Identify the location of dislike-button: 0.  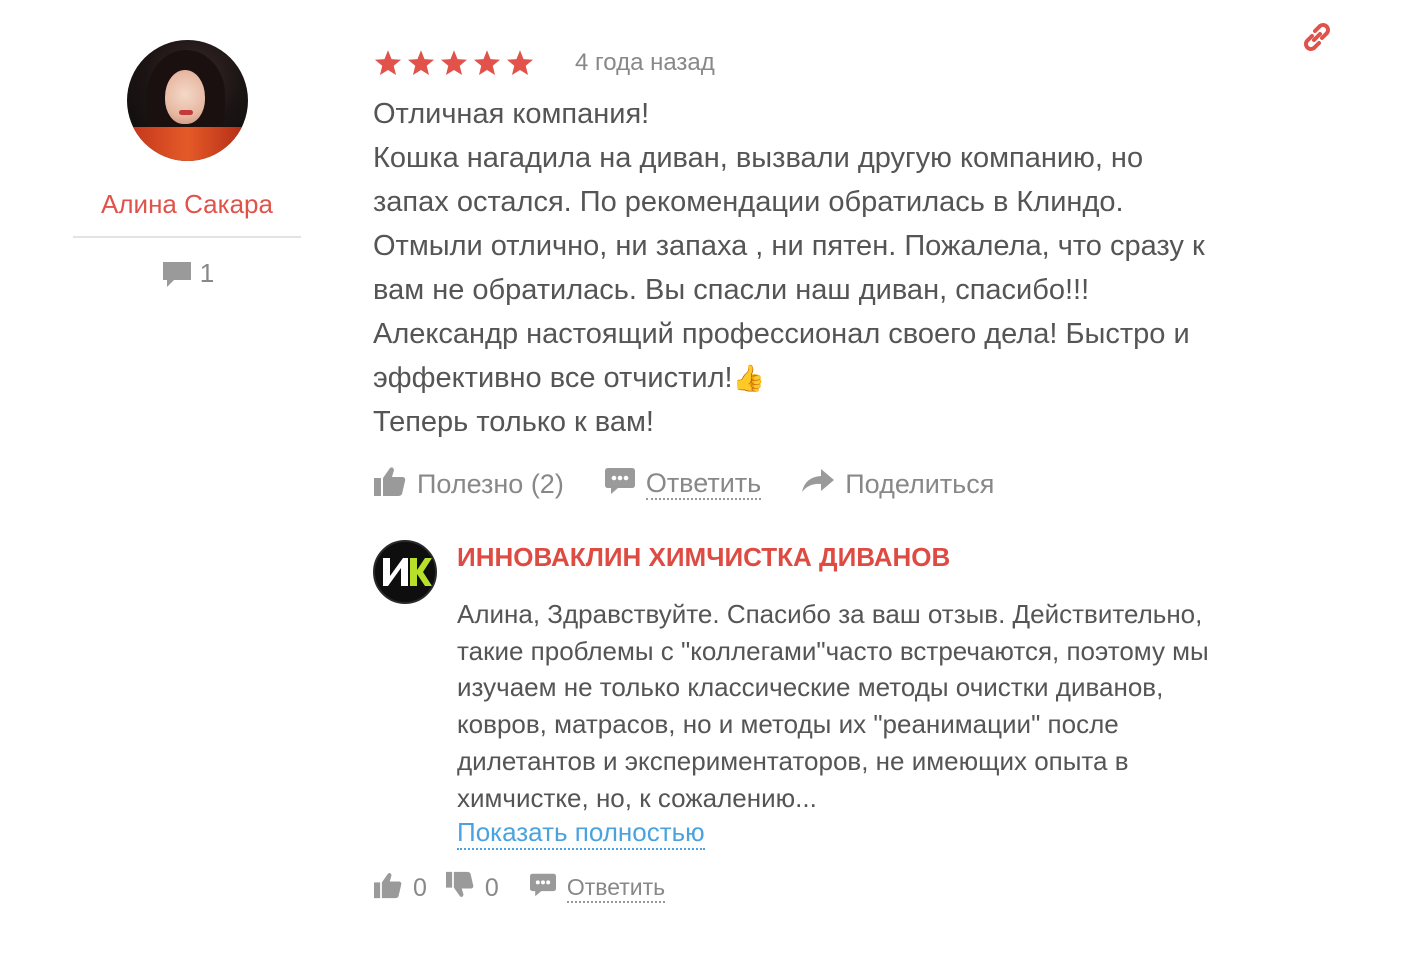
(472, 888).